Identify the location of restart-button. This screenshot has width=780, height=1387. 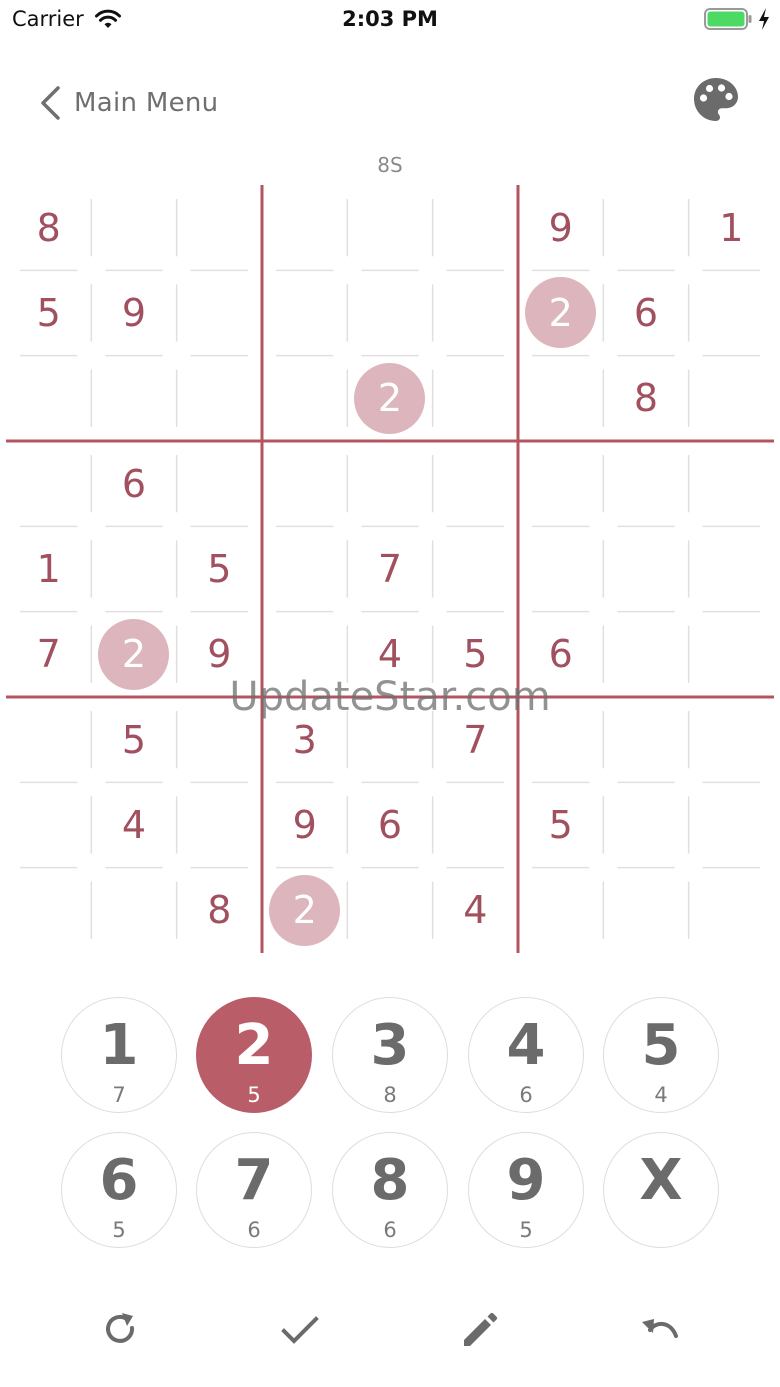
(120, 1330).